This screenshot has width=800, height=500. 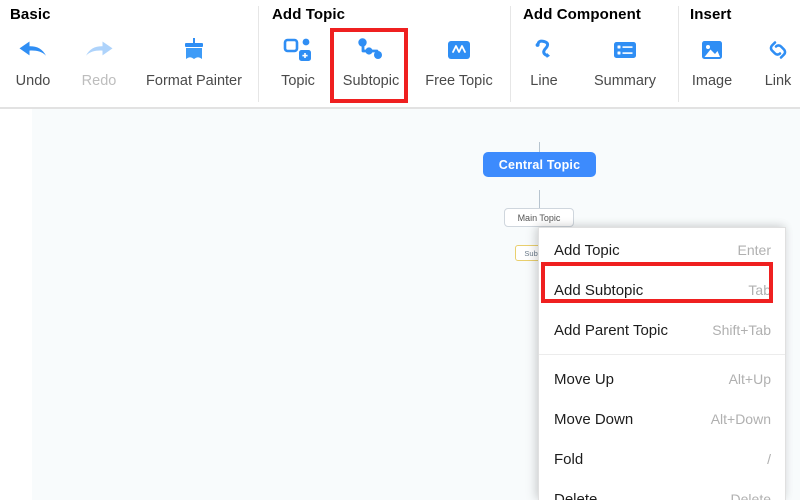 I want to click on context-menu-item-move-down: Move Down Alt+Down, so click(x=662, y=419).